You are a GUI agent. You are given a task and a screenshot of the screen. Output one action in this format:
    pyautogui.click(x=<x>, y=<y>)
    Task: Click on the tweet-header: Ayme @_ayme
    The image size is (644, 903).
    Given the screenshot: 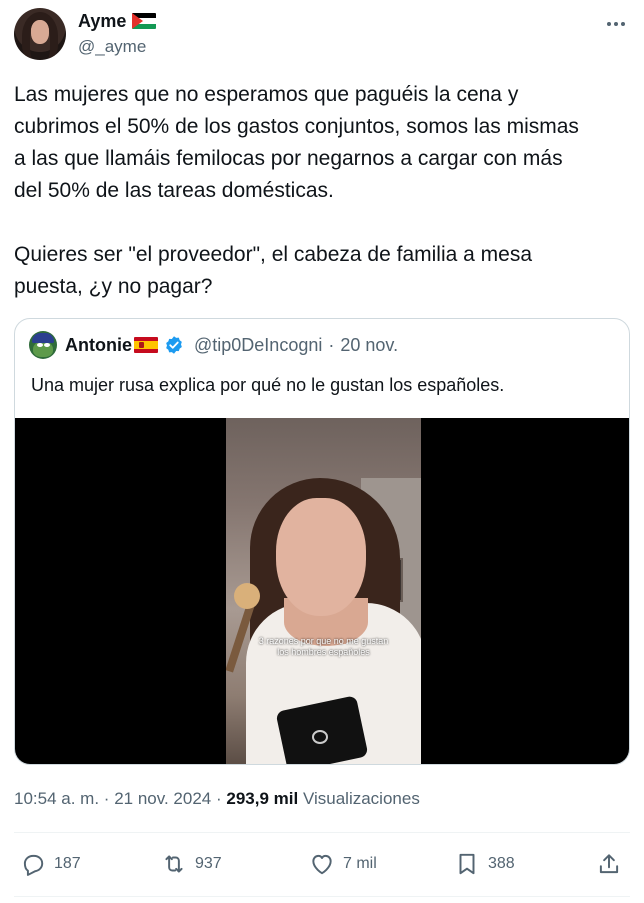 What is the action you would take?
    pyautogui.click(x=323, y=35)
    